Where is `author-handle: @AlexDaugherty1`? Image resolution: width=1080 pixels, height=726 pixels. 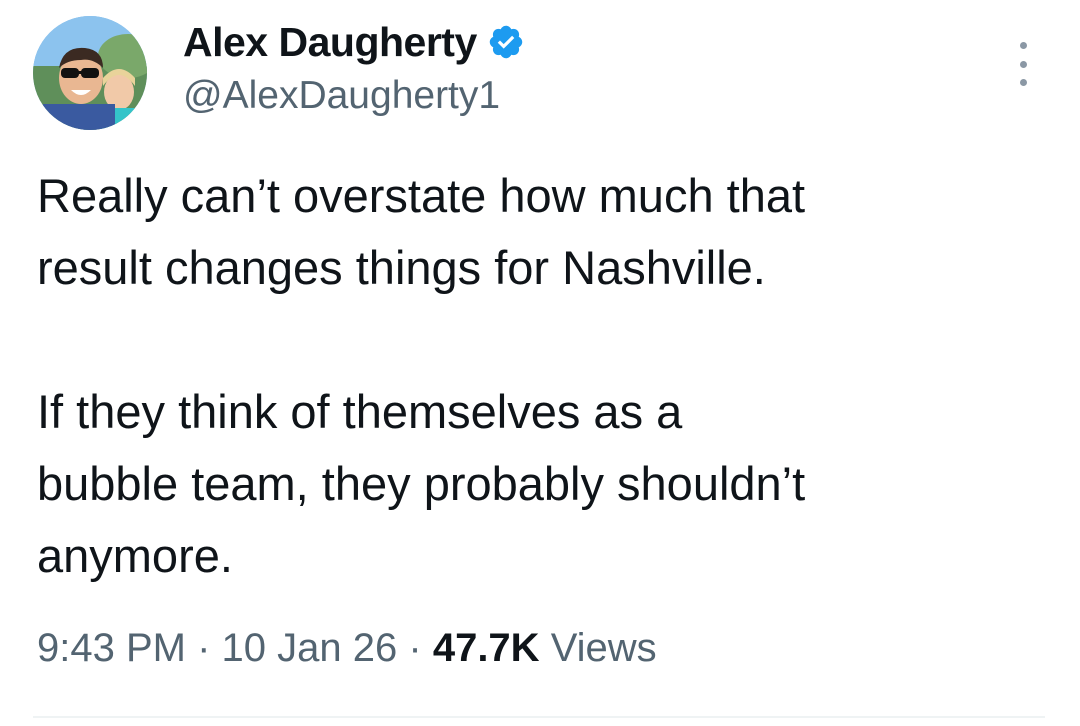
author-handle: @AlexDaugherty1 is located at coordinates (341, 96).